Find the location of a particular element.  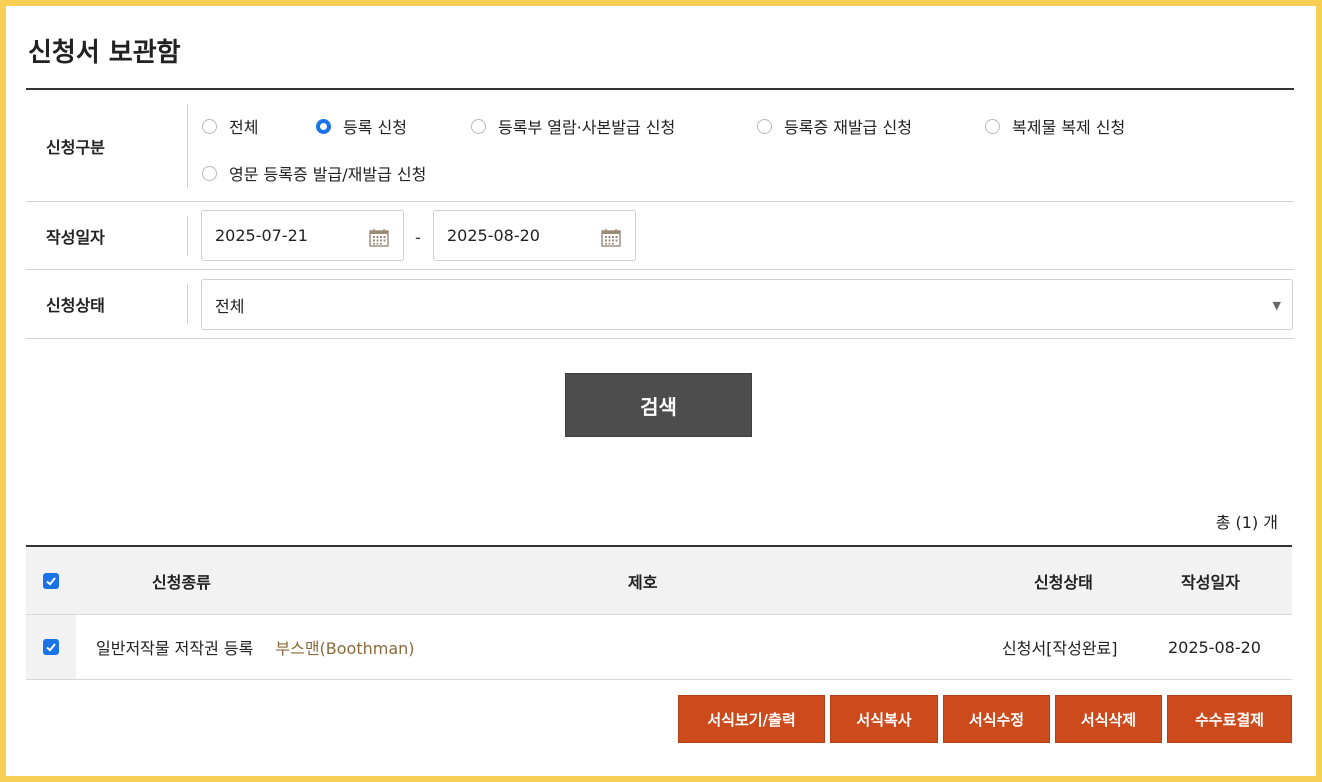

view-print-form-button: 서식보기/출력 is located at coordinates (751, 719).